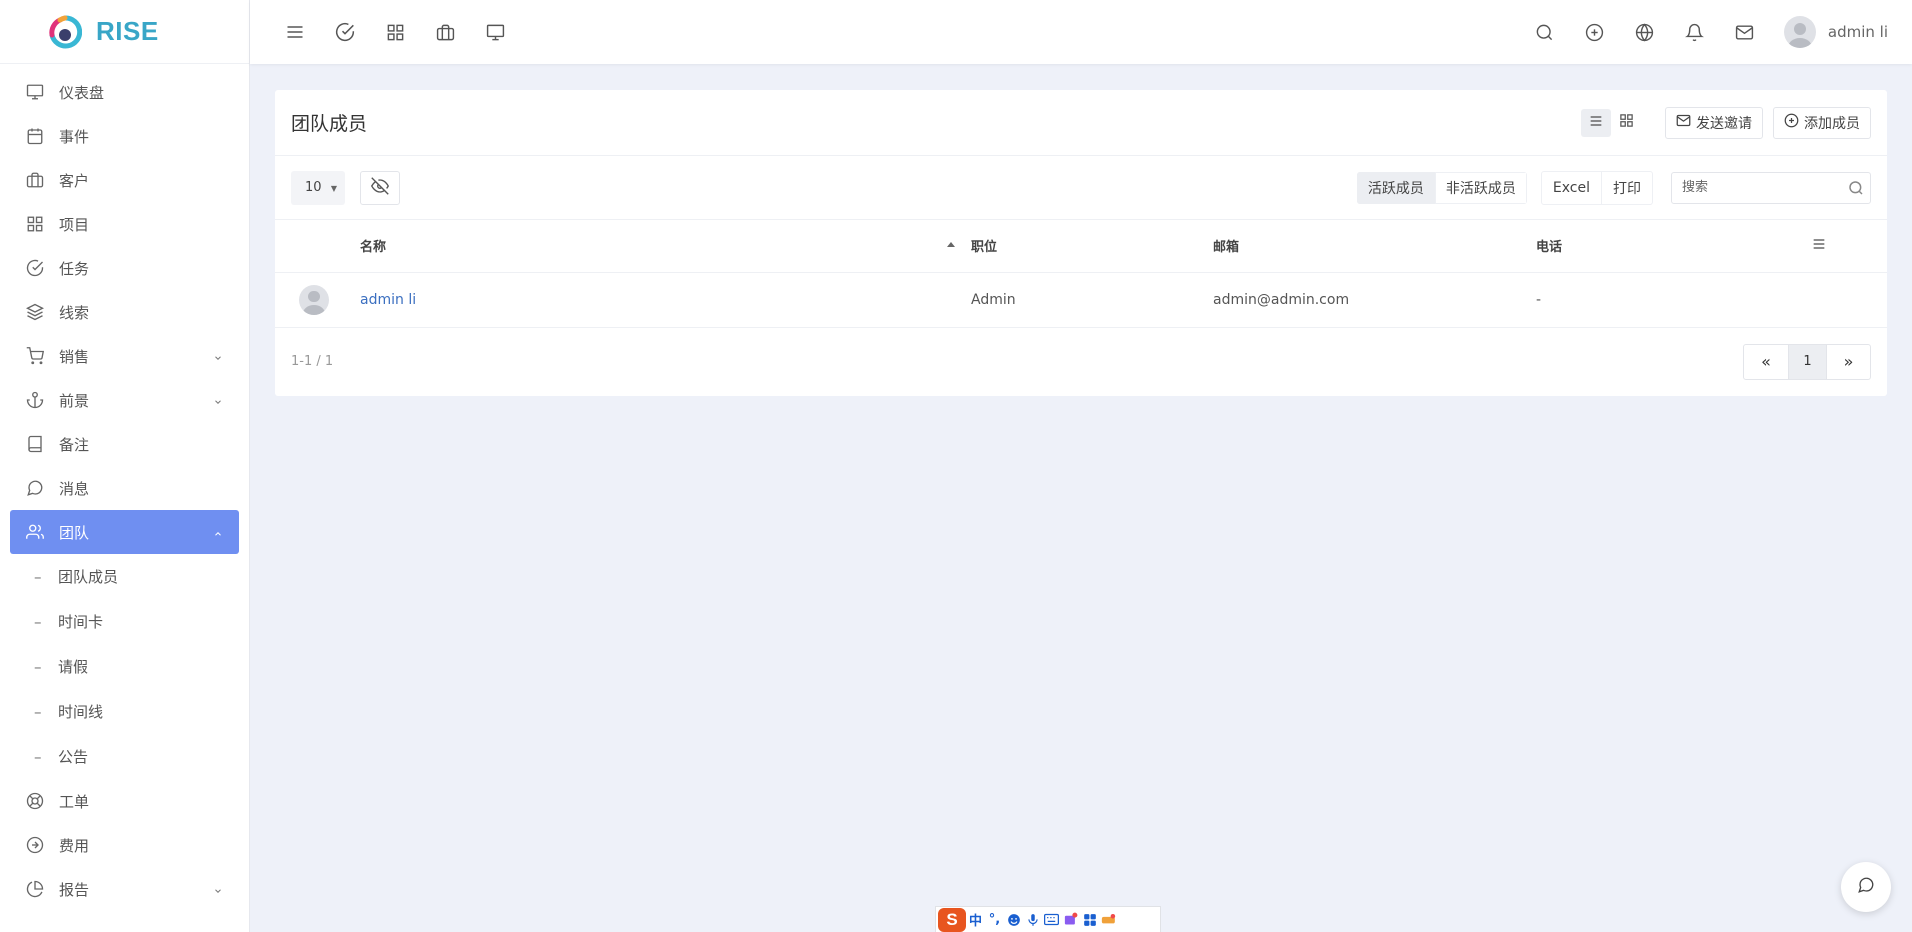 This screenshot has width=1912, height=932. What do you see at coordinates (1013, 920) in the screenshot?
I see `emoji-icon` at bounding box center [1013, 920].